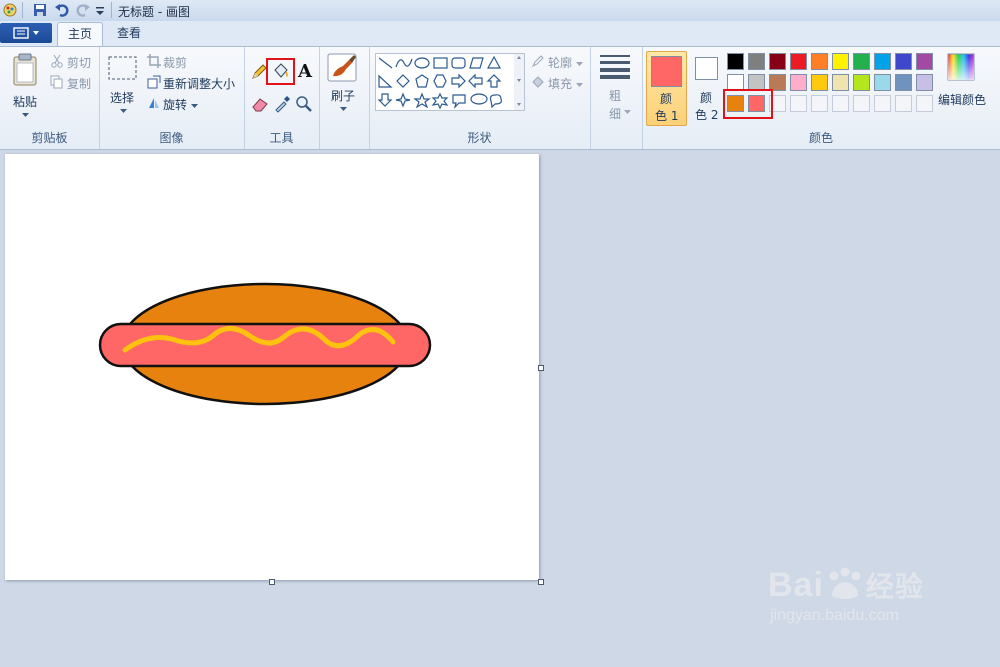 The width and height of the screenshot is (1000, 667). I want to click on magnifier-icon, so click(304, 104).